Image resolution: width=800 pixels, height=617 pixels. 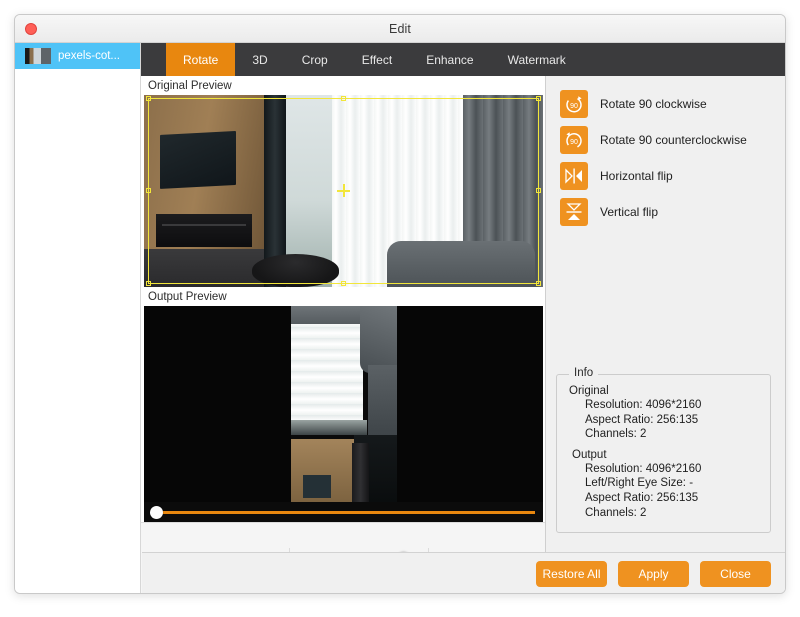 I want to click on info-original-heading: Original, so click(x=589, y=391).